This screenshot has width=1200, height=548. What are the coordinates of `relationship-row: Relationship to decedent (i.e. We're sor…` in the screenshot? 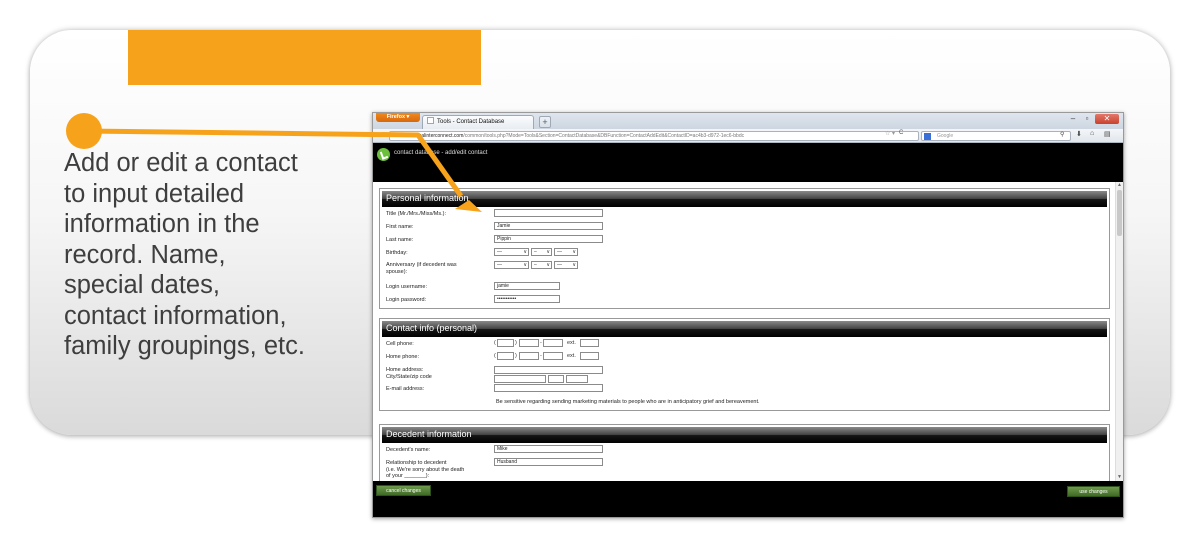 It's located at (744, 469).